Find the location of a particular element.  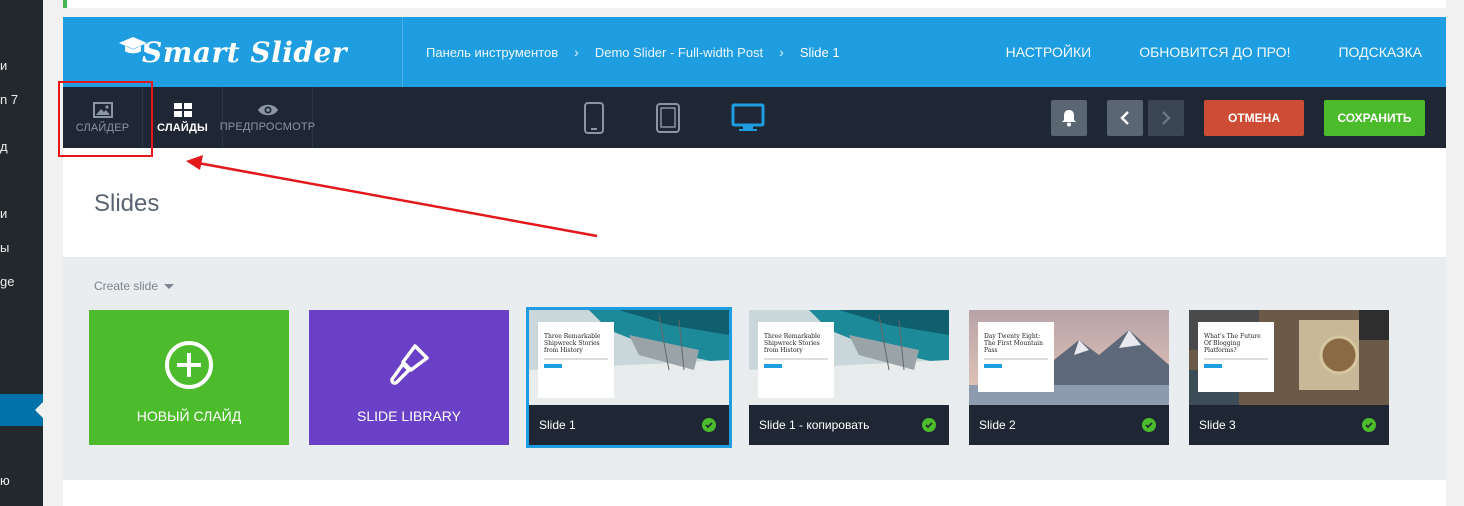

help-link: ПОДСКАЗКА is located at coordinates (1380, 52).